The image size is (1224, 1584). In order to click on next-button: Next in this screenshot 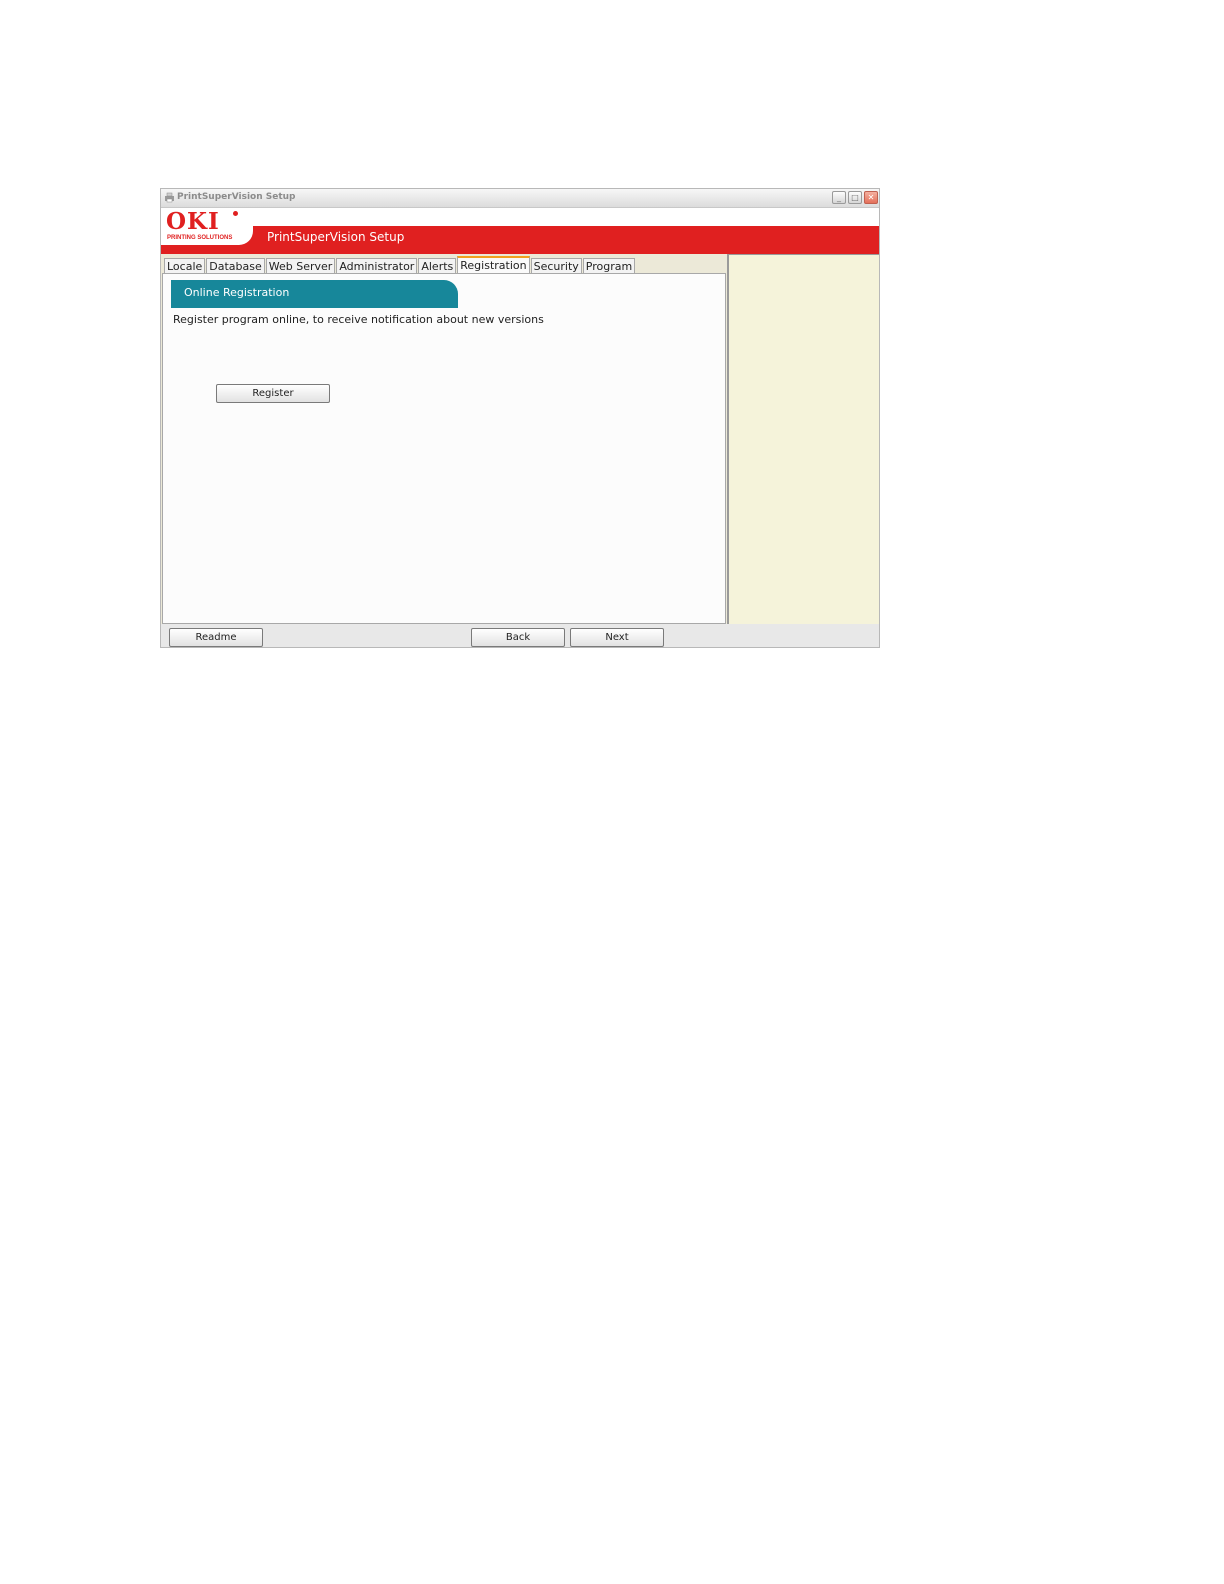, I will do `click(617, 637)`.